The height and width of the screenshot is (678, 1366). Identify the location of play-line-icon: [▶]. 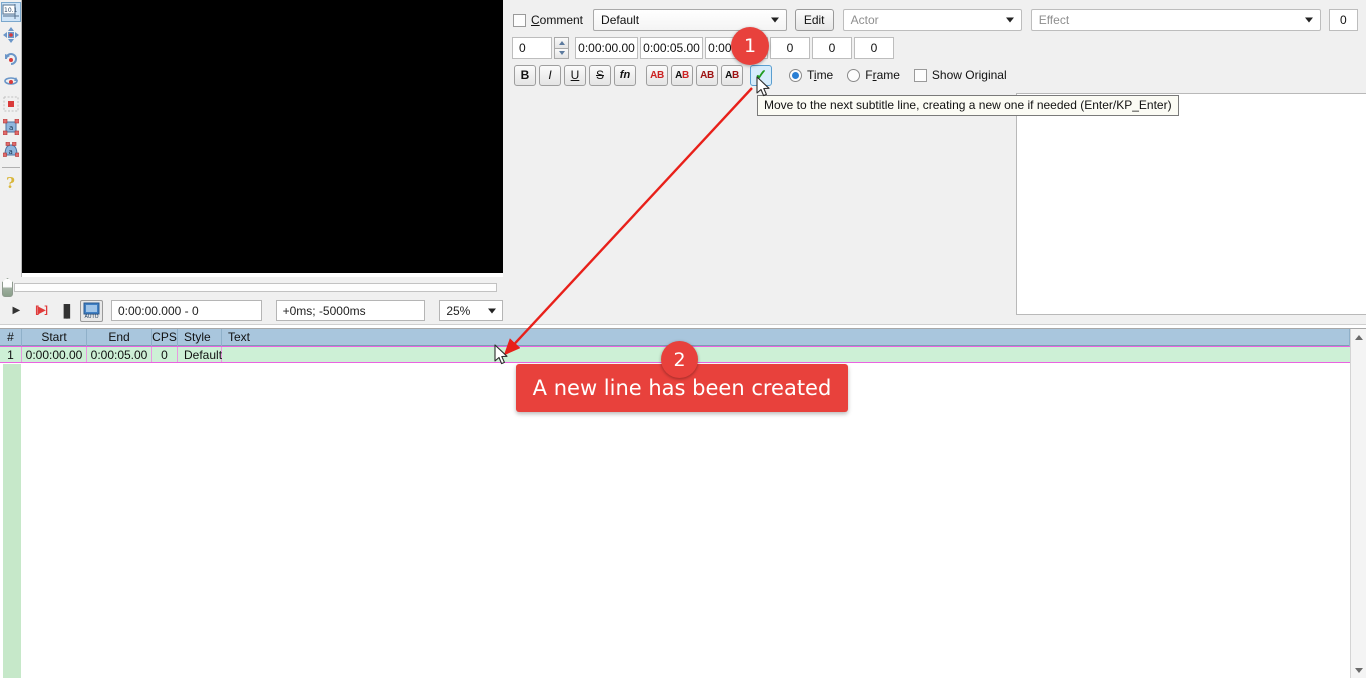
(41, 310).